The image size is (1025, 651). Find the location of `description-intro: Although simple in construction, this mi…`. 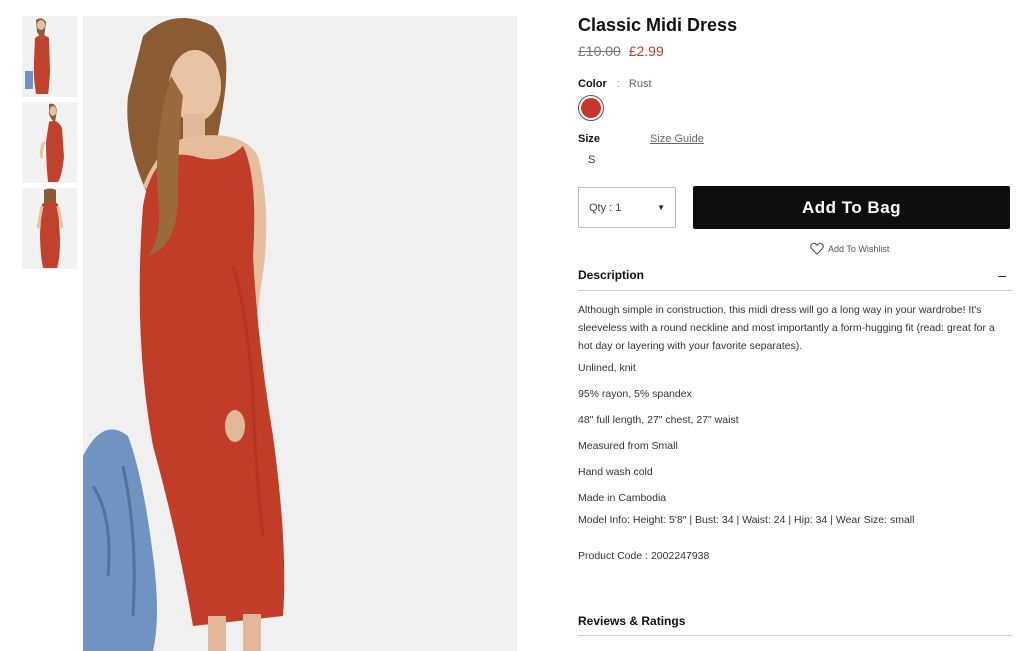

description-intro: Although simple in construction, this mi… is located at coordinates (786, 328).